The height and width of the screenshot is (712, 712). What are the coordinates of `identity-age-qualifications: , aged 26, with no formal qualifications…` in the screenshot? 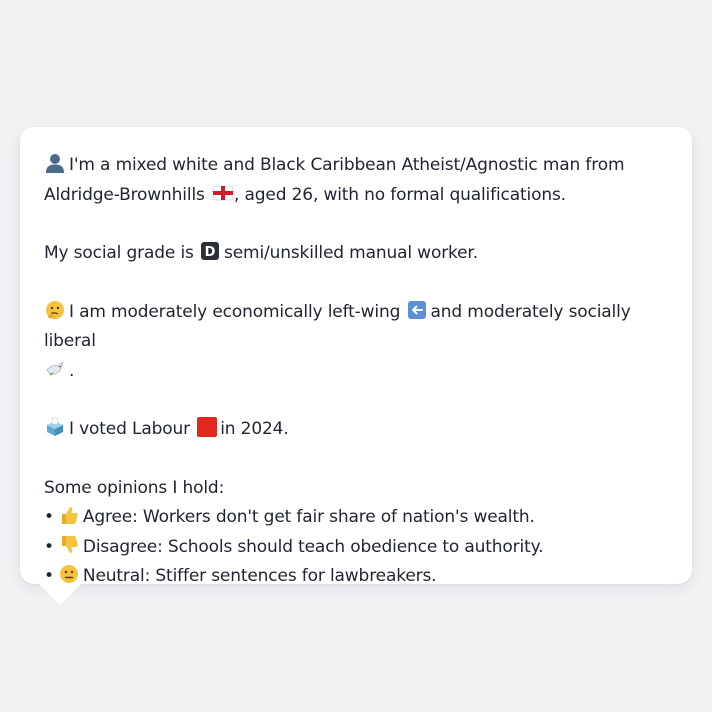 It's located at (400, 194).